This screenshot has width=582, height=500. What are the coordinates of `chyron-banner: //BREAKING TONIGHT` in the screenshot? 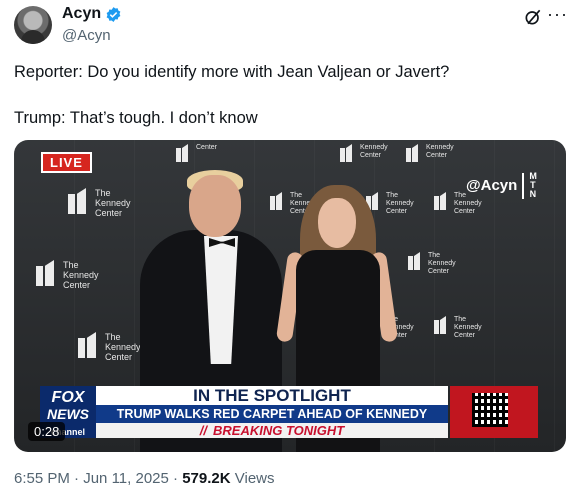 It's located at (272, 430).